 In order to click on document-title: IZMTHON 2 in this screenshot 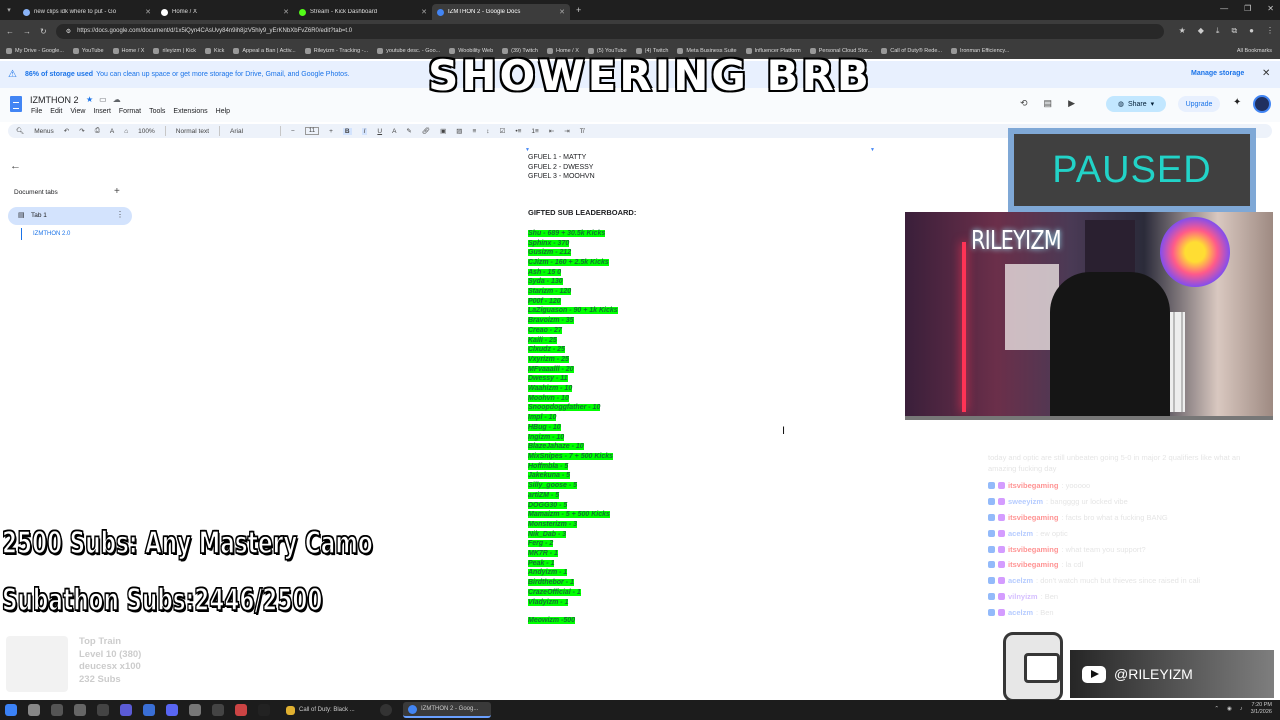, I will do `click(54, 100)`.